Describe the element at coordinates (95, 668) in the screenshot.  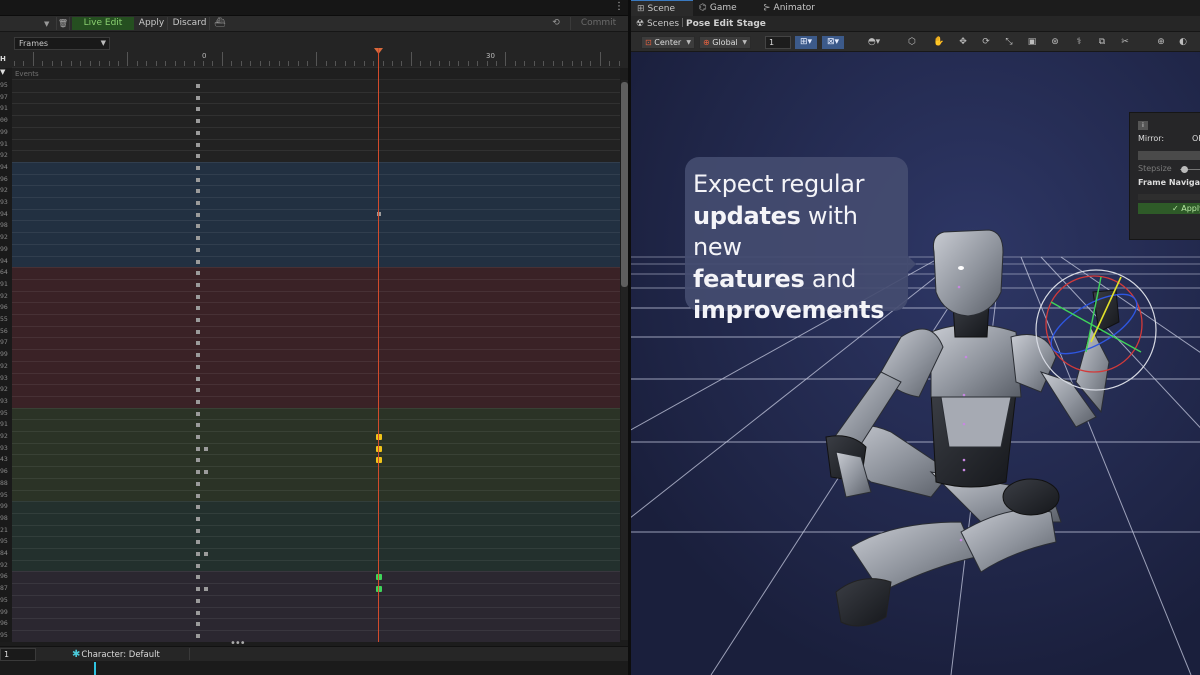
I see `time-cursor-marker` at that location.